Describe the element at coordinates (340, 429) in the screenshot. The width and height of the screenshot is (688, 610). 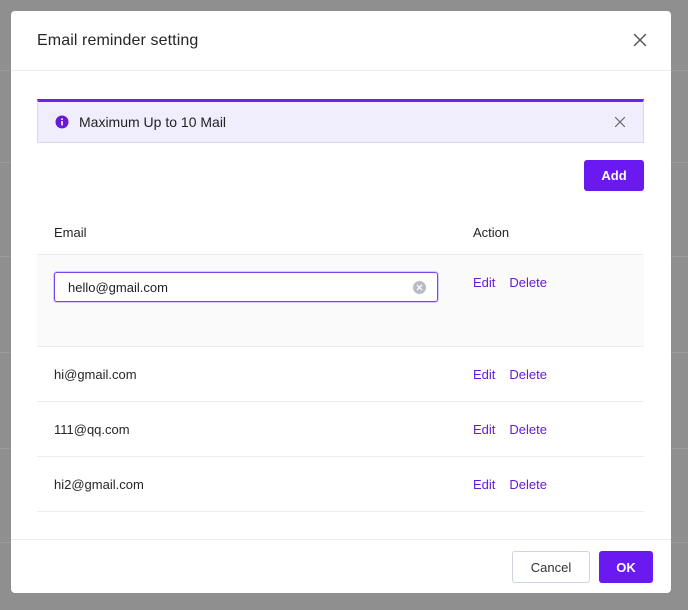
I see `table-row: 111@qq.com Edit Delete` at that location.